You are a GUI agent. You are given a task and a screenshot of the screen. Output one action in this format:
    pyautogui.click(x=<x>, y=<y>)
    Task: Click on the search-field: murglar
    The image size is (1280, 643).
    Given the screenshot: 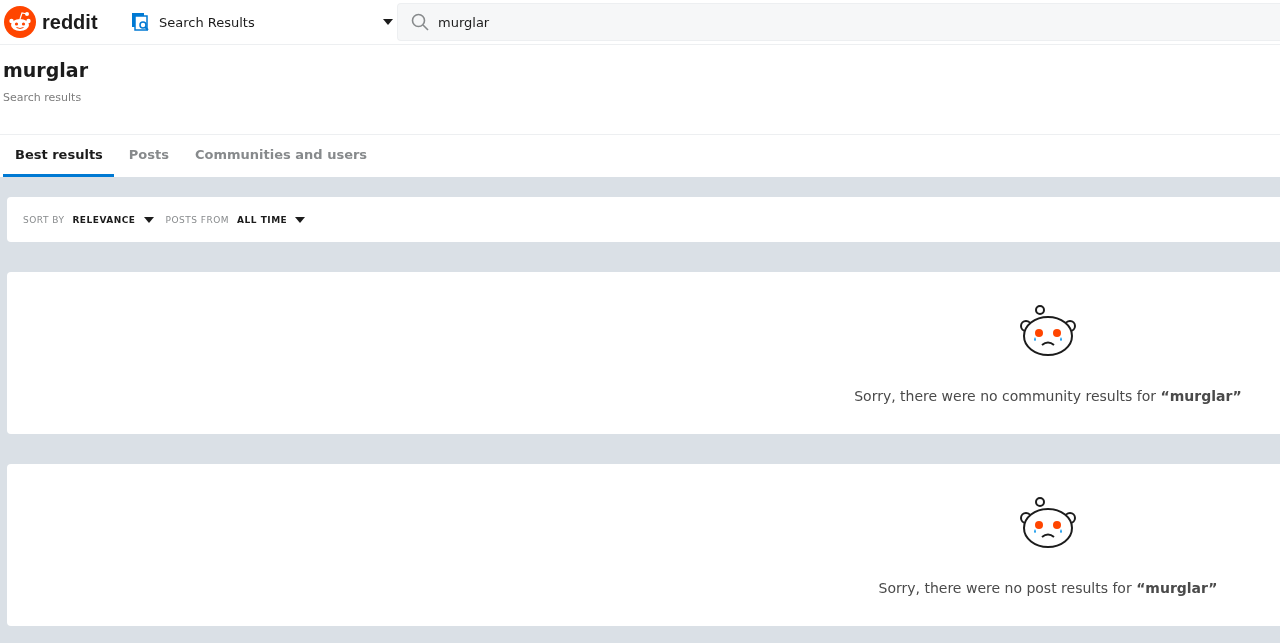 What is the action you would take?
    pyautogui.click(x=838, y=22)
    